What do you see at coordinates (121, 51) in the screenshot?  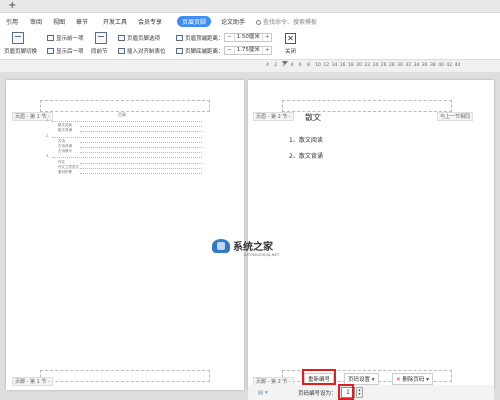 I see `align-tab-icon` at bounding box center [121, 51].